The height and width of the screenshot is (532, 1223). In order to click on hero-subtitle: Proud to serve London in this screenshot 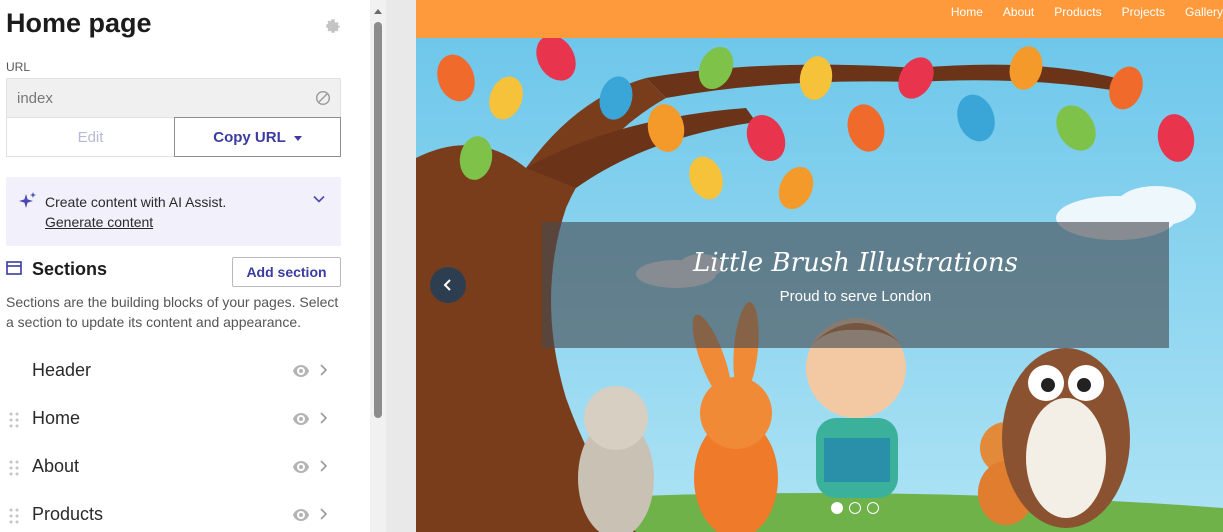, I will do `click(855, 296)`.